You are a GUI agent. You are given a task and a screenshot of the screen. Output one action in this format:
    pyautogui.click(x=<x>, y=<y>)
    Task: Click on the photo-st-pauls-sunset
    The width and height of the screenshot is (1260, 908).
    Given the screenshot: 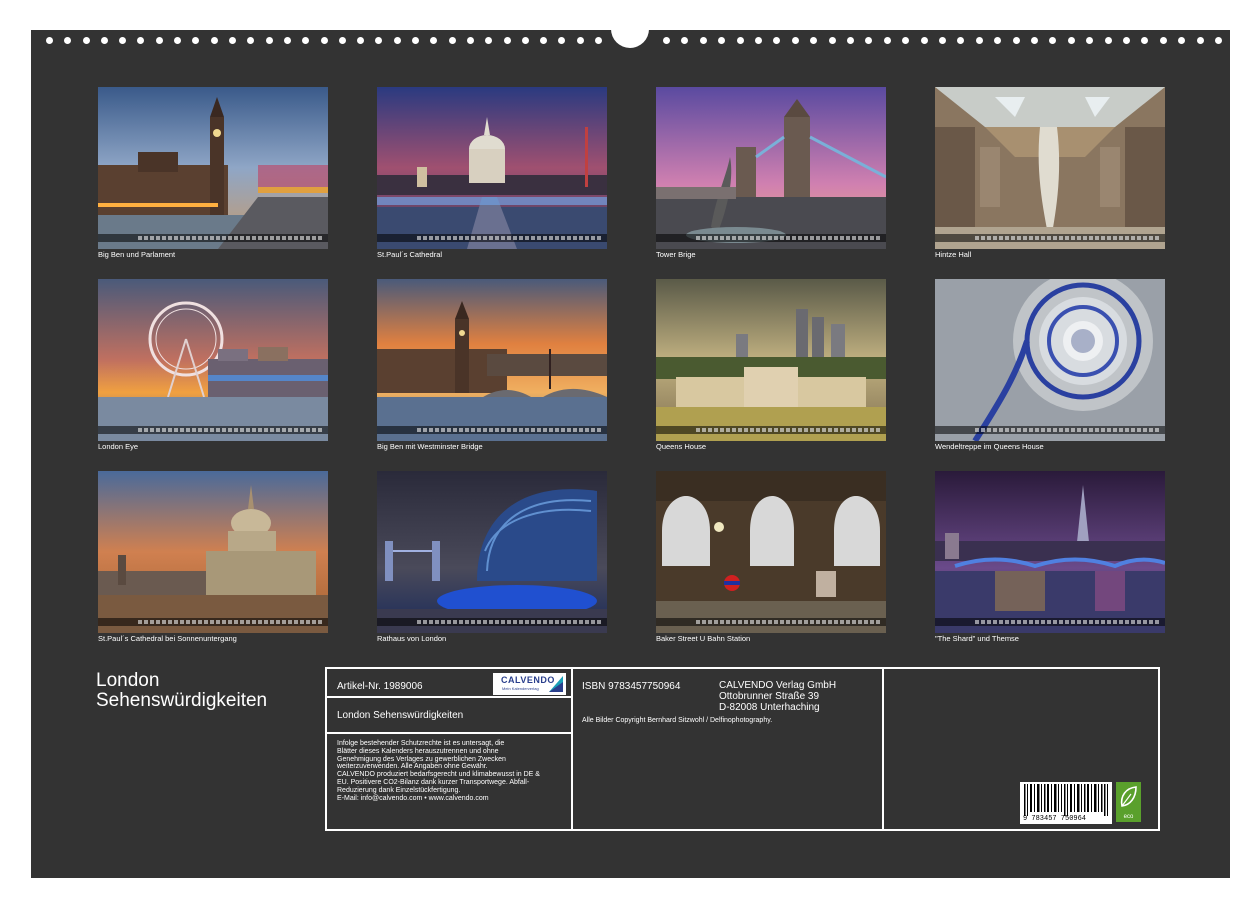 What is the action you would take?
    pyautogui.click(x=213, y=552)
    